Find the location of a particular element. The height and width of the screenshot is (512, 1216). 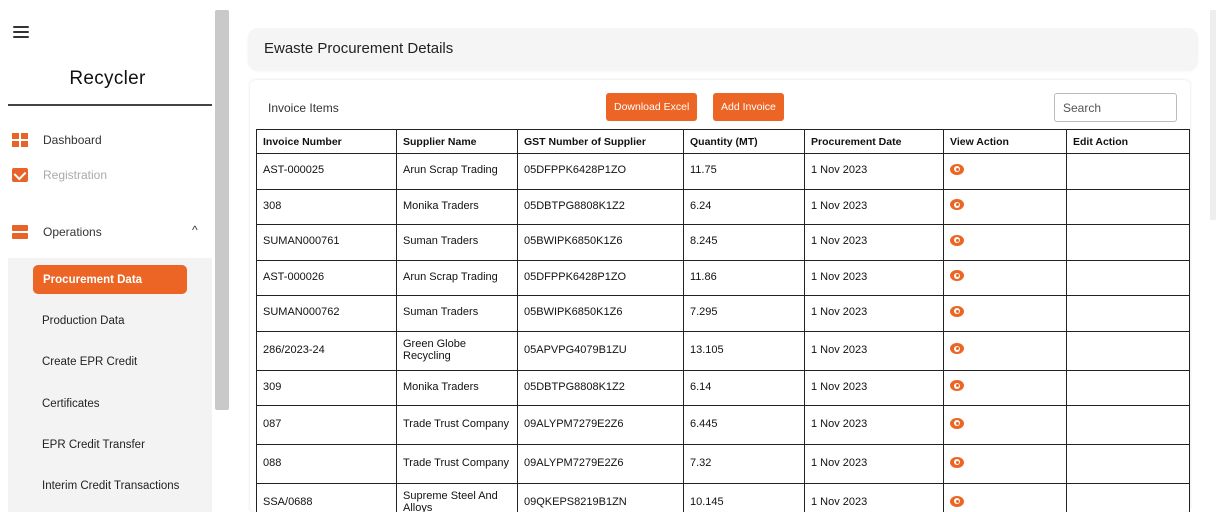

column-header: GST Number of Supplier is located at coordinates (600, 141).